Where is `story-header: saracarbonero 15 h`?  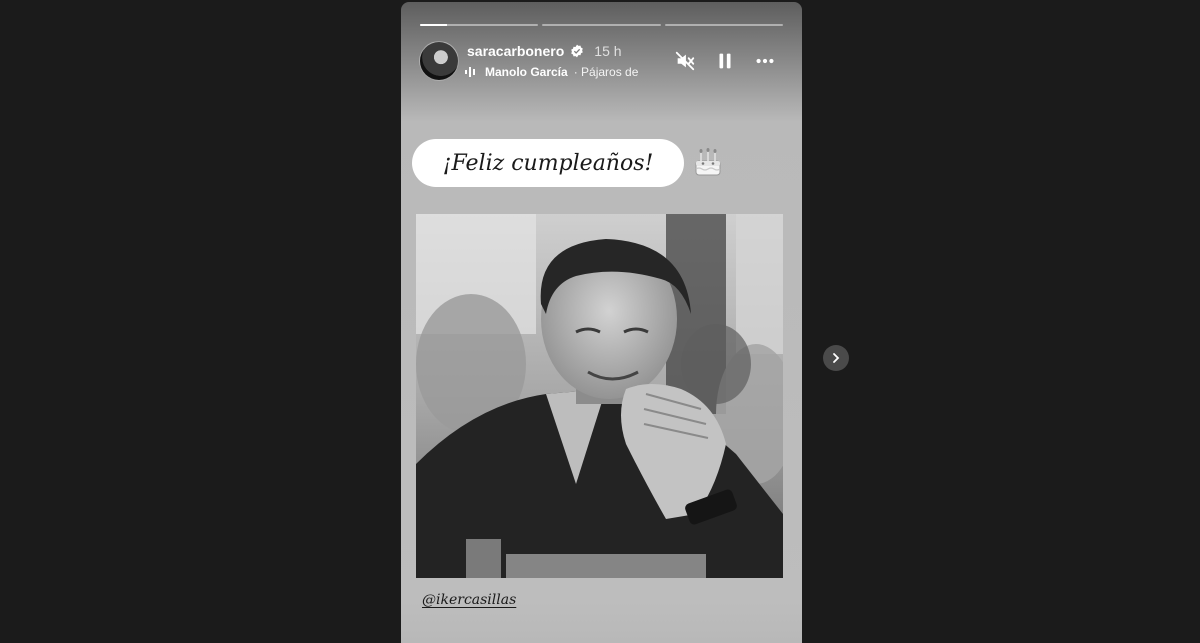
story-header: saracarbonero 15 h is located at coordinates (544, 51).